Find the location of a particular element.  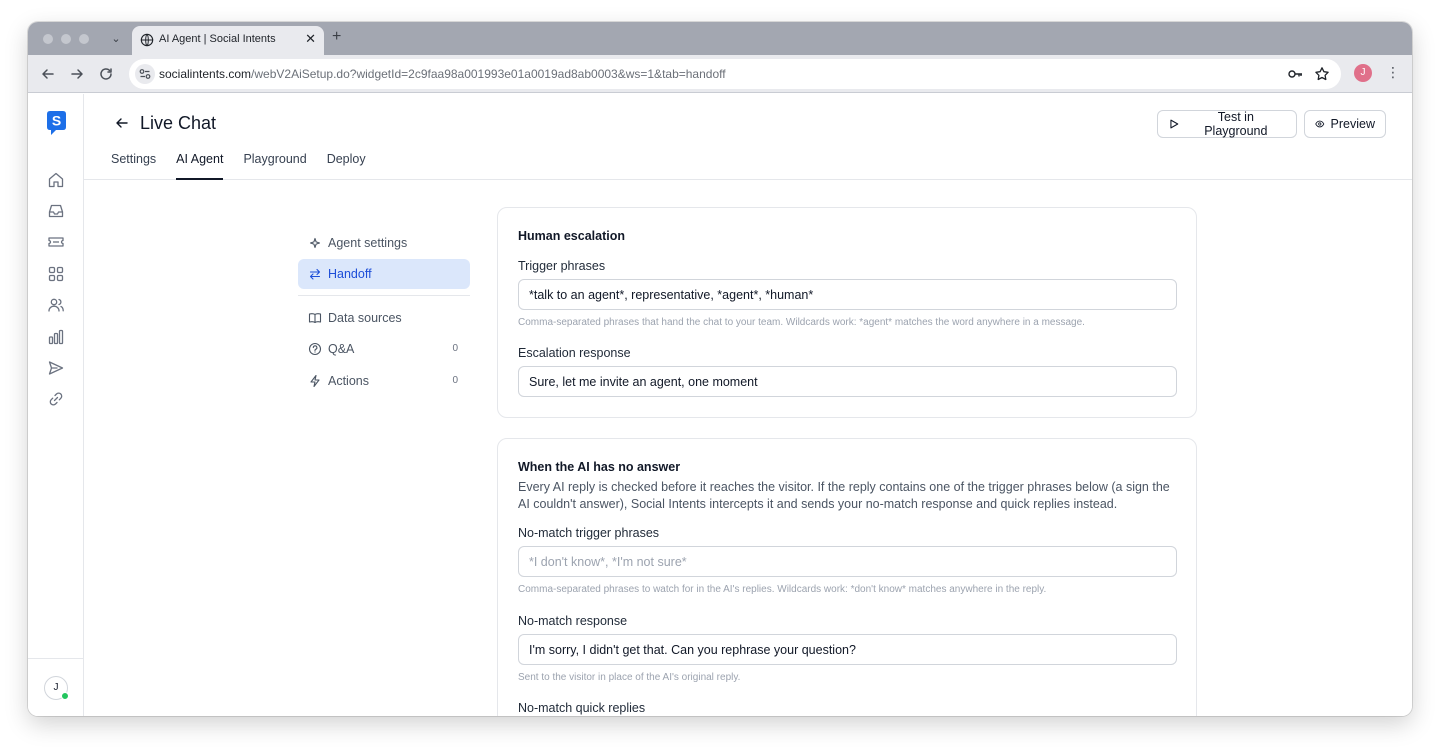

browser-tab: AI Agent | Social Intents ✕ is located at coordinates (228, 40).